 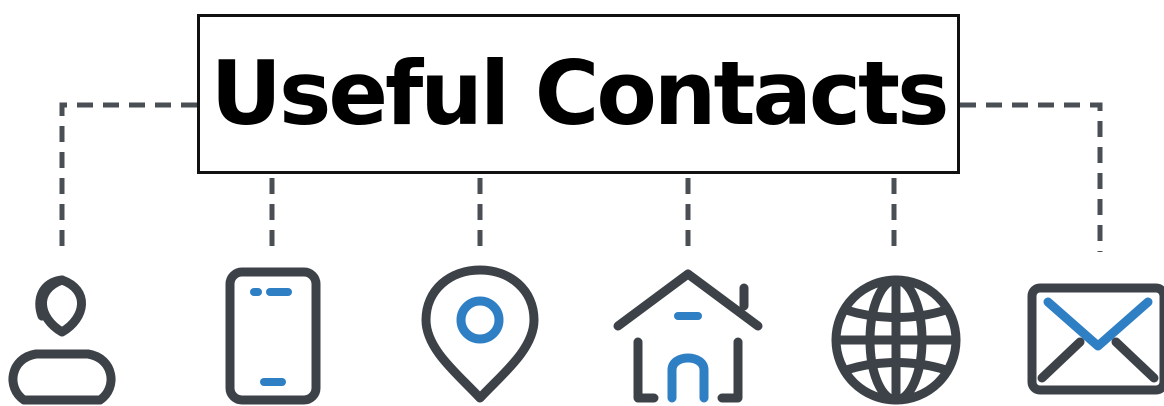 I want to click on connector-right, so click(x=1031, y=177).